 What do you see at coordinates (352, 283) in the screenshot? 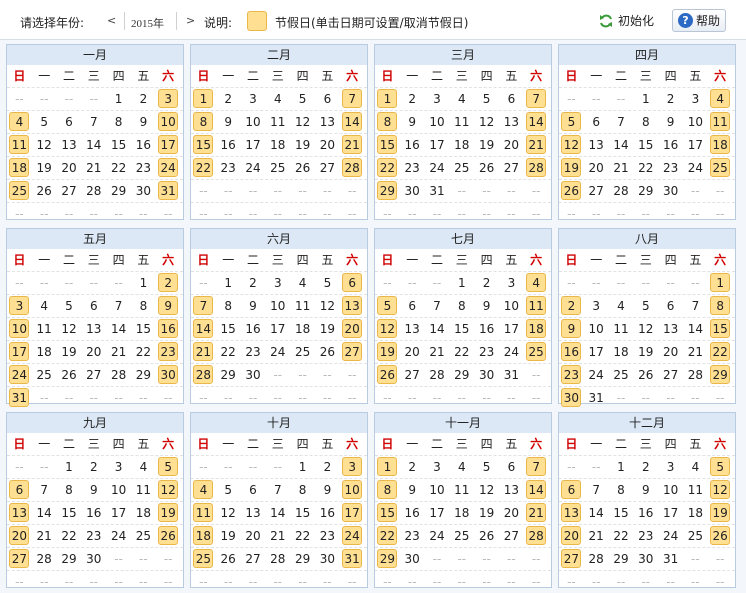
I see `holiday-day: 6` at bounding box center [352, 283].